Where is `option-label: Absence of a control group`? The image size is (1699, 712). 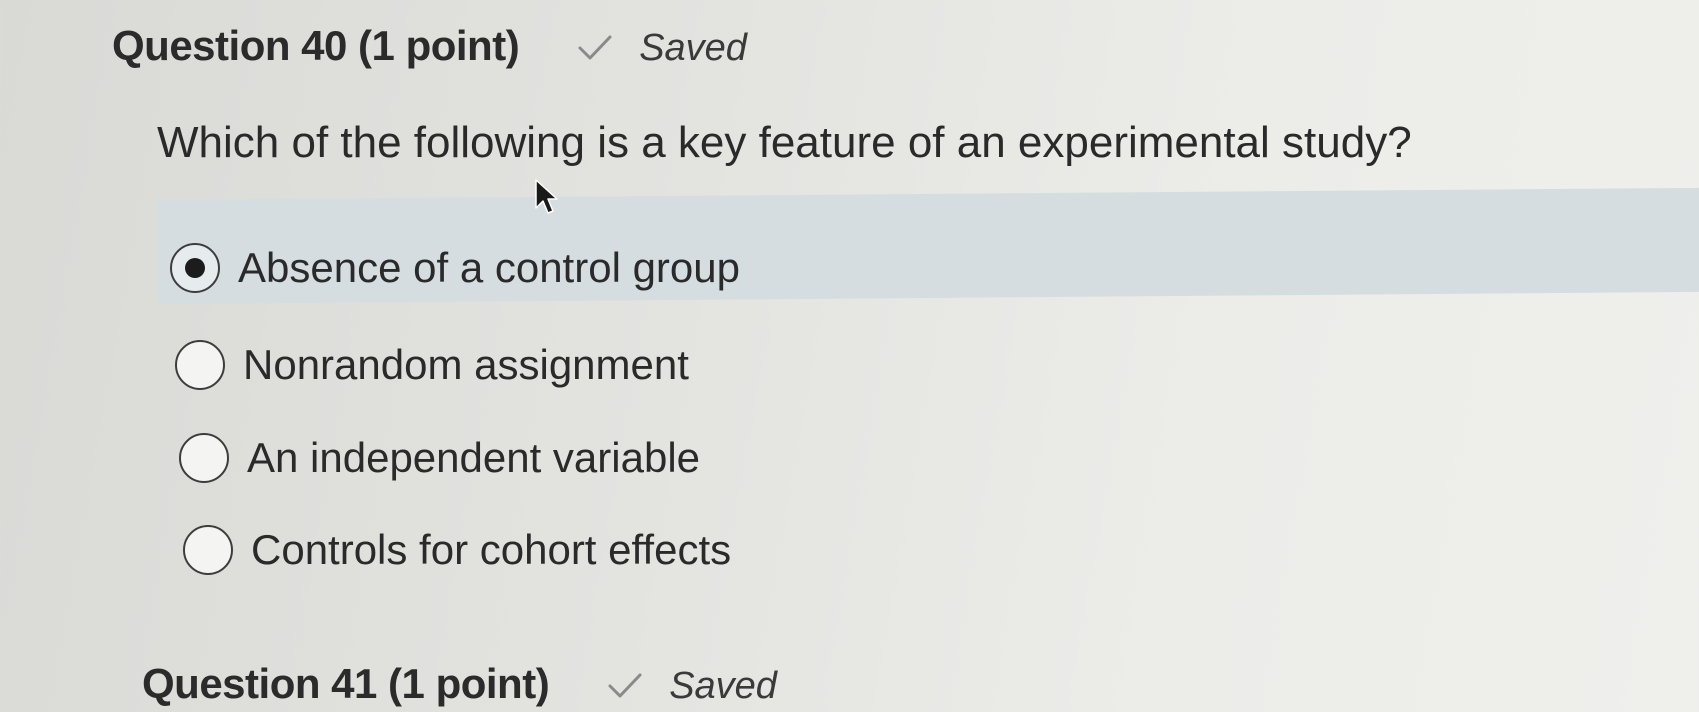 option-label: Absence of a control group is located at coordinates (489, 267).